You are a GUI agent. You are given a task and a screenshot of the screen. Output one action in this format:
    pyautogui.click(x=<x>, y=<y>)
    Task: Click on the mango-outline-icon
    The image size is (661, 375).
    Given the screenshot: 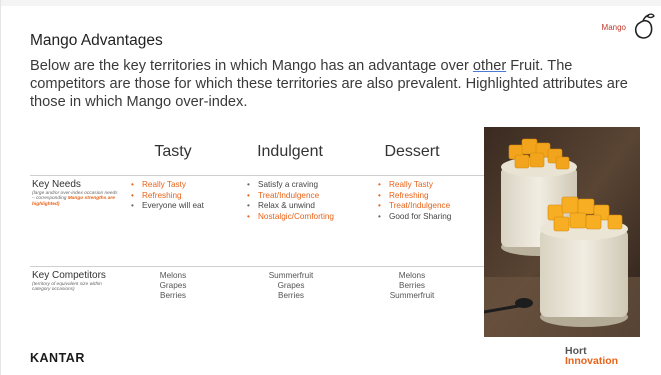 What is the action you would take?
    pyautogui.click(x=644, y=26)
    